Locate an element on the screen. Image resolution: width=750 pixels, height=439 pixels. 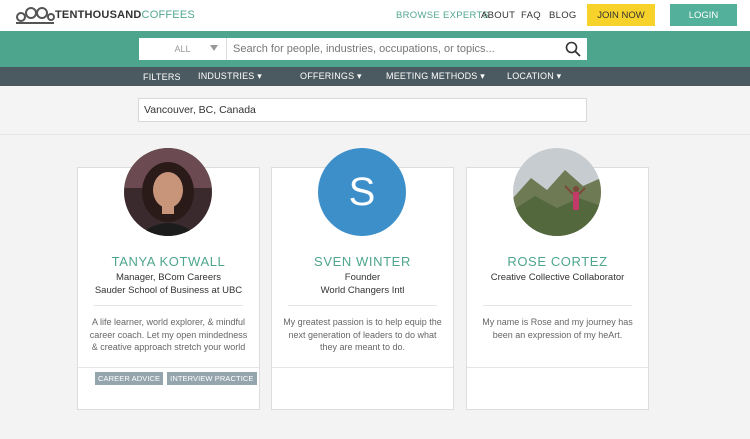
tag-career-advice: CAREER ADVICE is located at coordinates (129, 378).